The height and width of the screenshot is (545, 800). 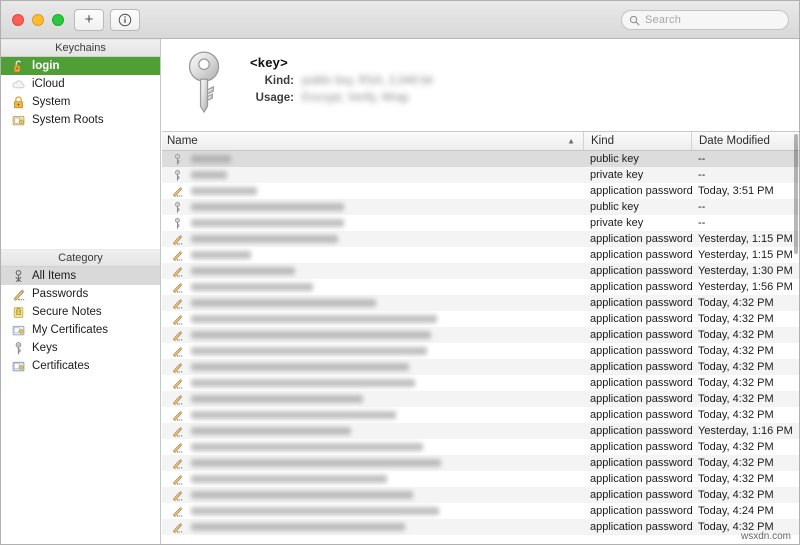 What do you see at coordinates (745, 255) in the screenshot?
I see `cell-date-modified: Yesterday, 1:15 PM` at bounding box center [745, 255].